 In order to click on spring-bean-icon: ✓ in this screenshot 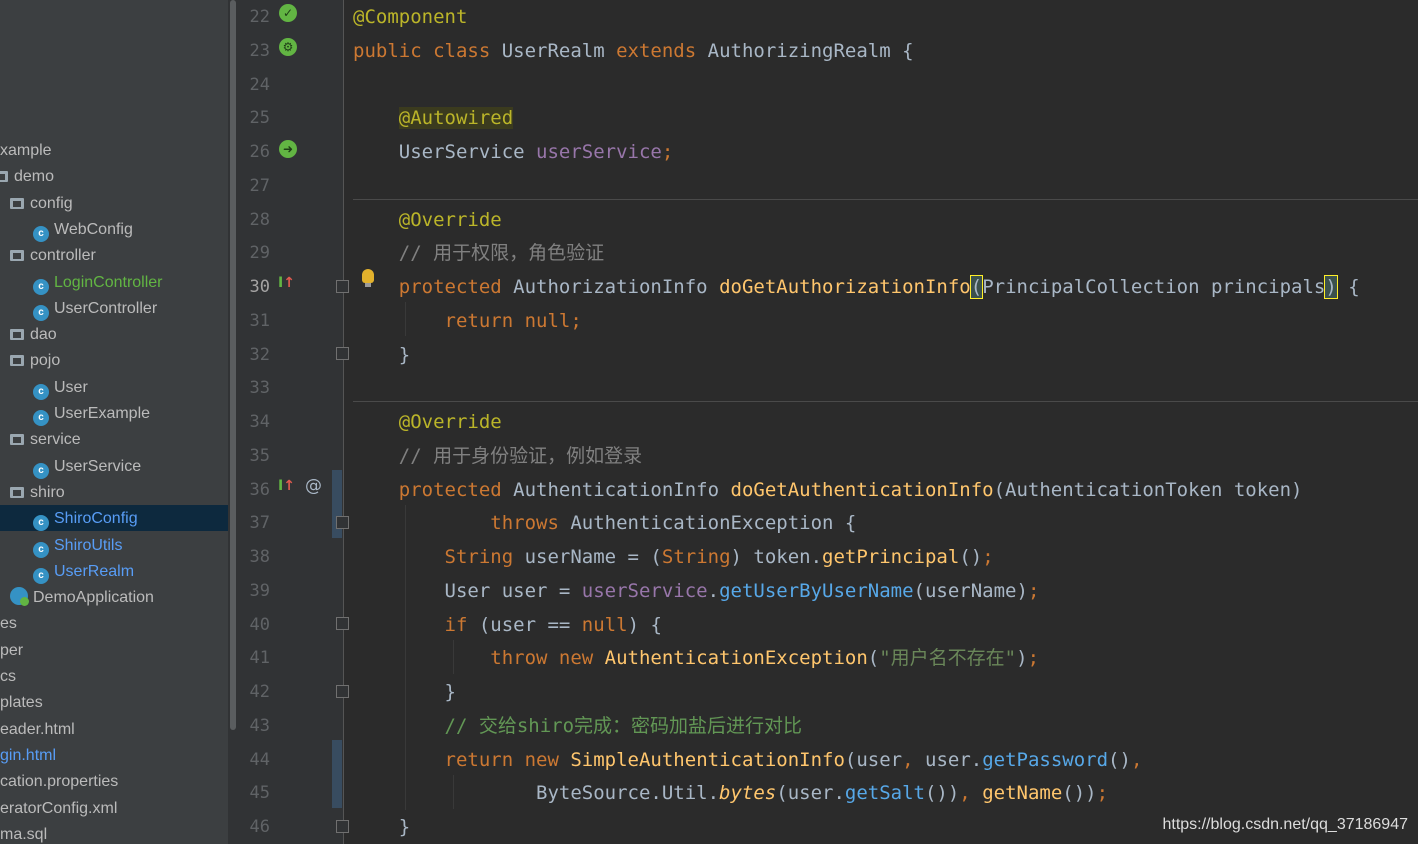, I will do `click(288, 13)`.